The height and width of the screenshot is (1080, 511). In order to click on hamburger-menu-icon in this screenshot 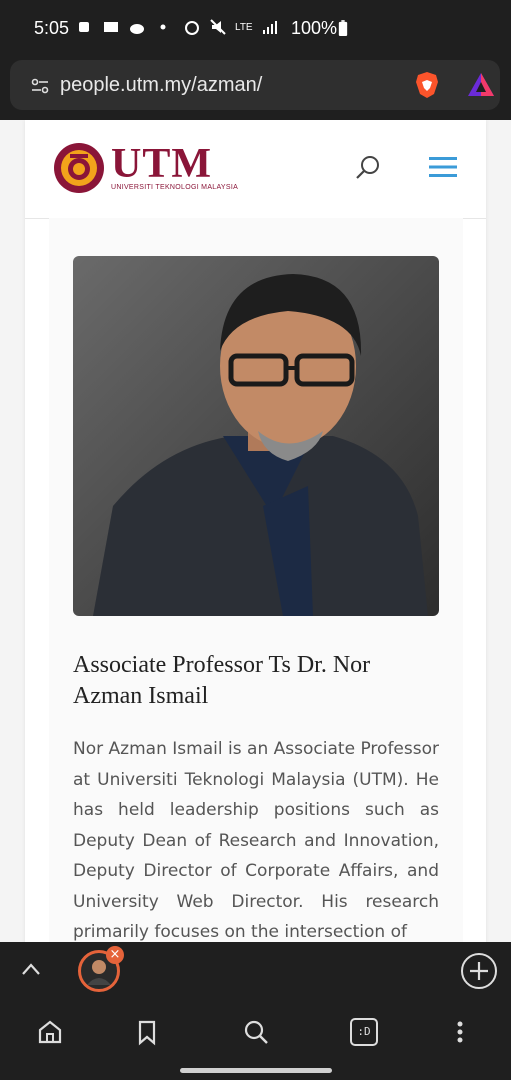, I will do `click(443, 167)`.